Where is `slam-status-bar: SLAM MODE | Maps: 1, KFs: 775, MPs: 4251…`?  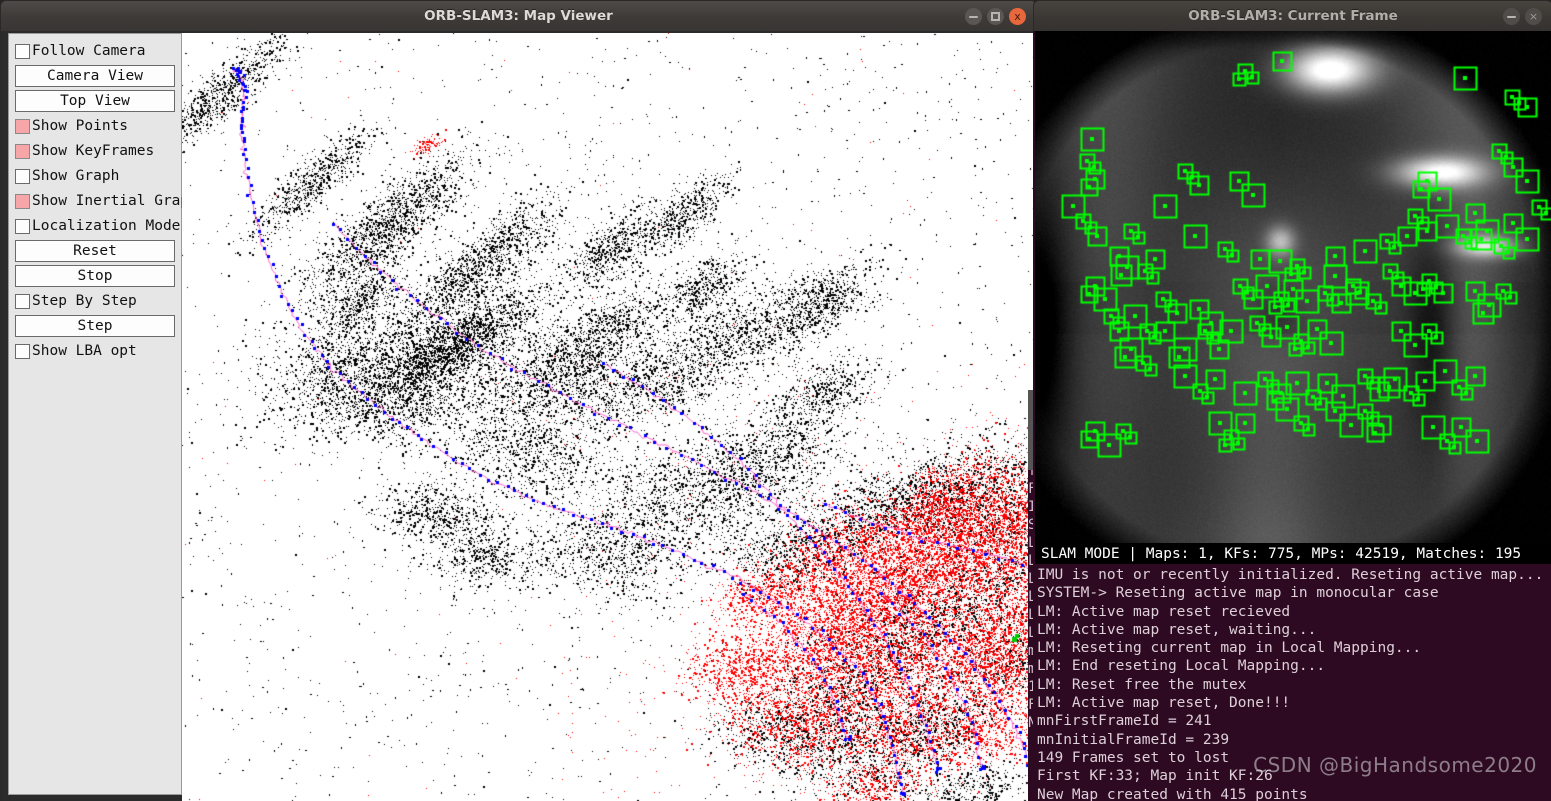 slam-status-bar: SLAM MODE | Maps: 1, KFs: 775, MPs: 4251… is located at coordinates (1293, 553).